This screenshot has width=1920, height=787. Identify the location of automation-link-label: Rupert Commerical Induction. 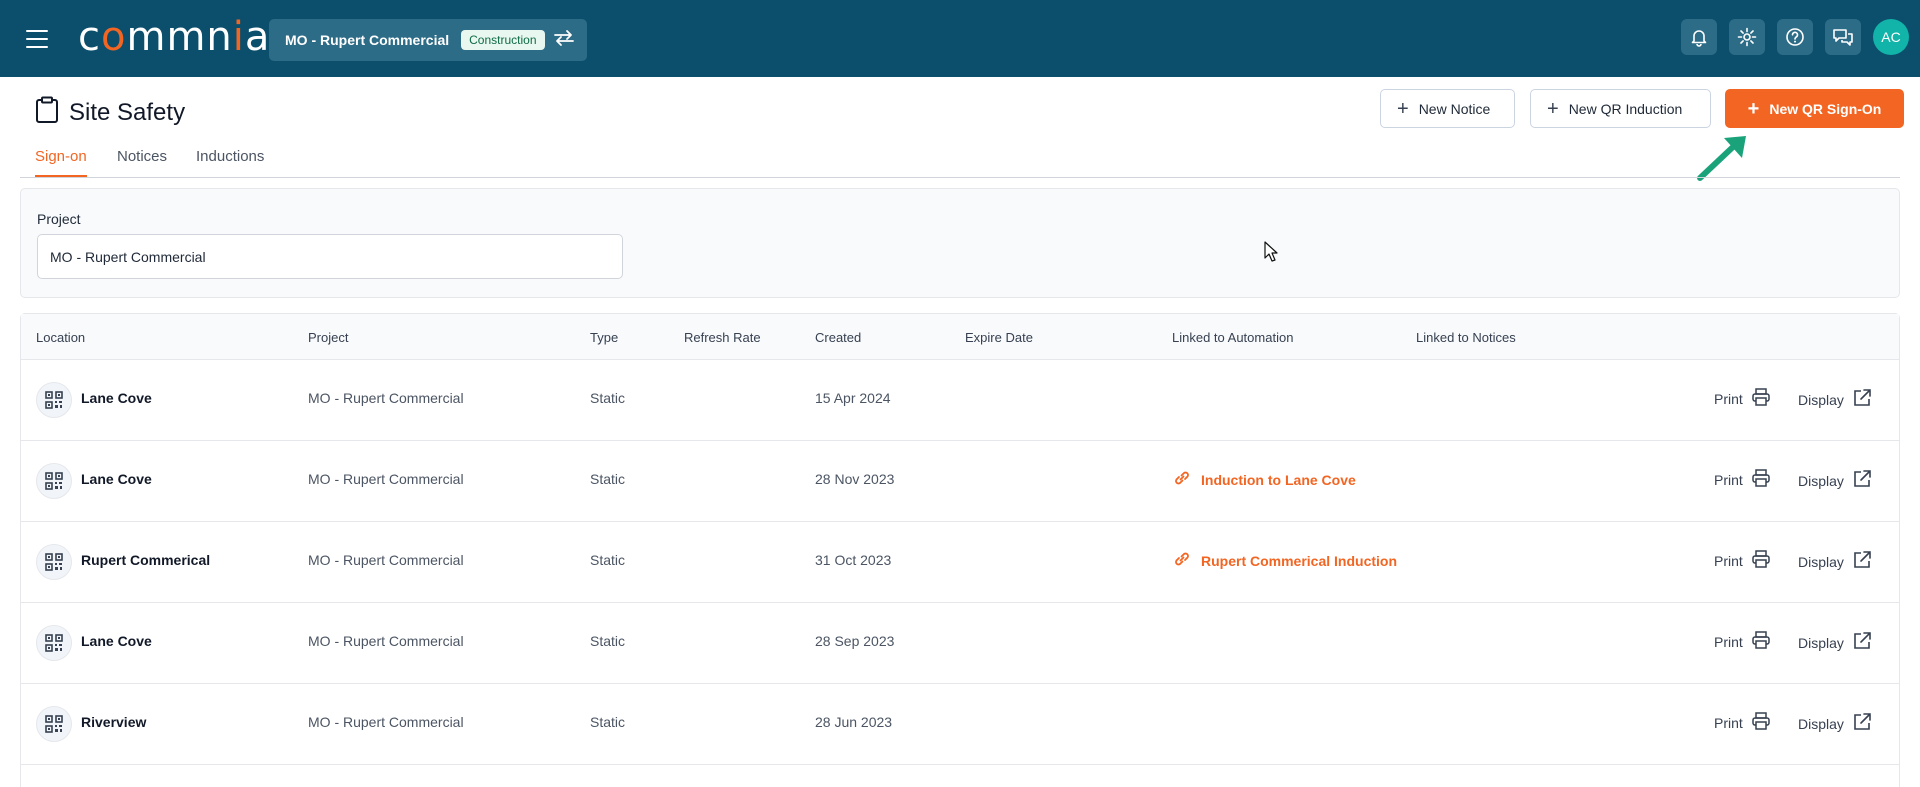
(1299, 560).